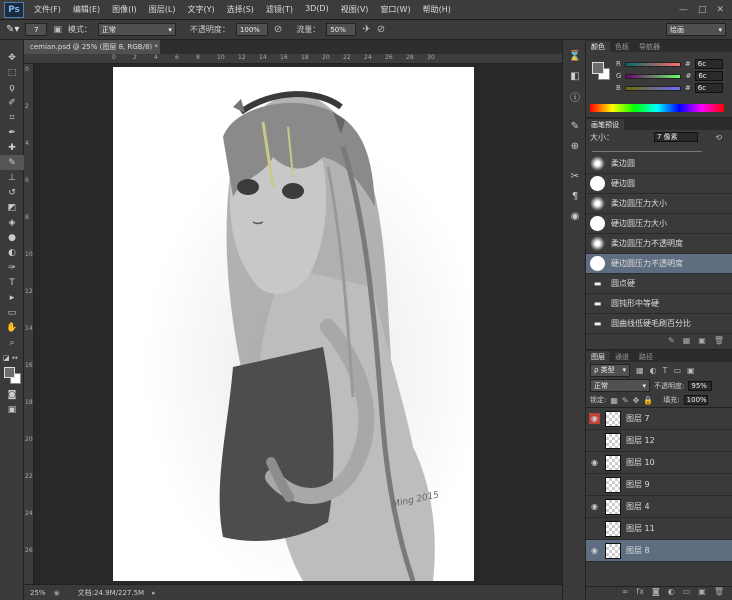 This screenshot has height=600, width=732. I want to click on menu-item-8: 视图(V), so click(355, 9).